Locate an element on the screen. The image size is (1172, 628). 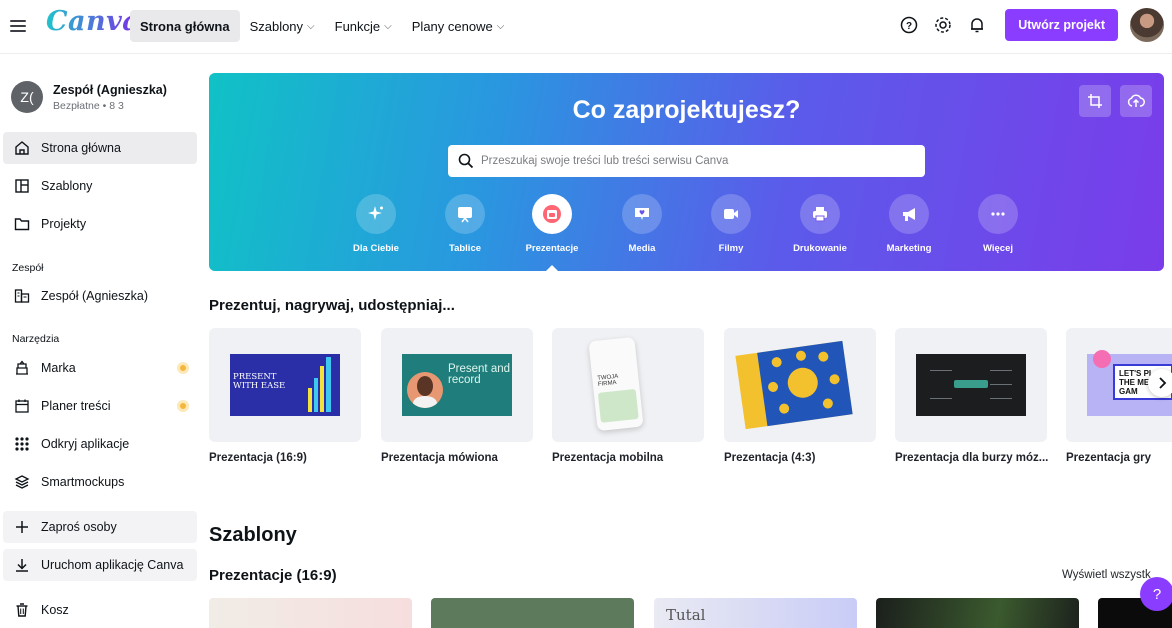
team-avatar: Z( is located at coordinates (27, 97).